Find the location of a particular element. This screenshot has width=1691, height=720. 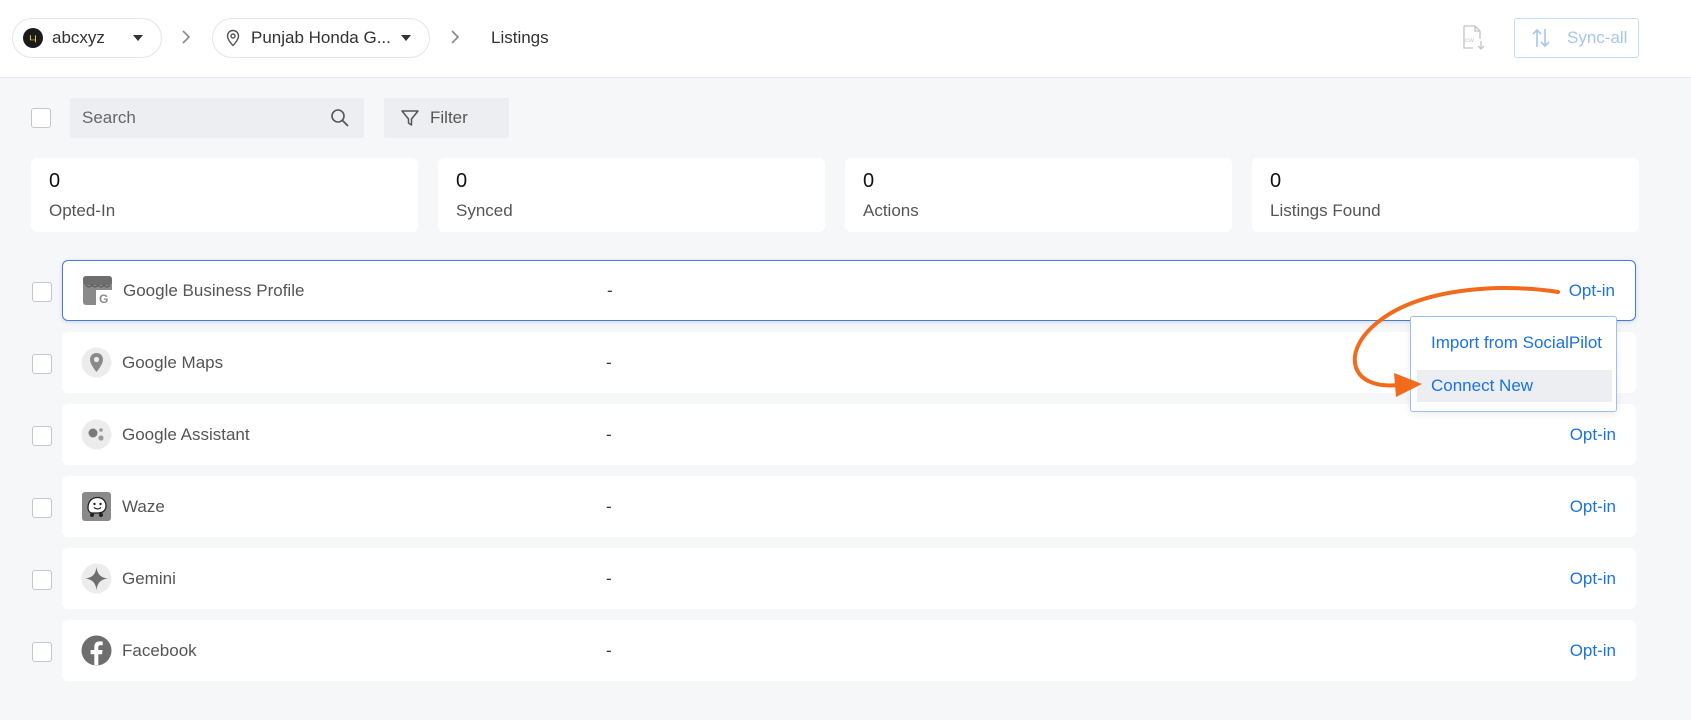

listing-row-google-business-profile: G Google Business Profile - Opt-in is located at coordinates (849, 290).